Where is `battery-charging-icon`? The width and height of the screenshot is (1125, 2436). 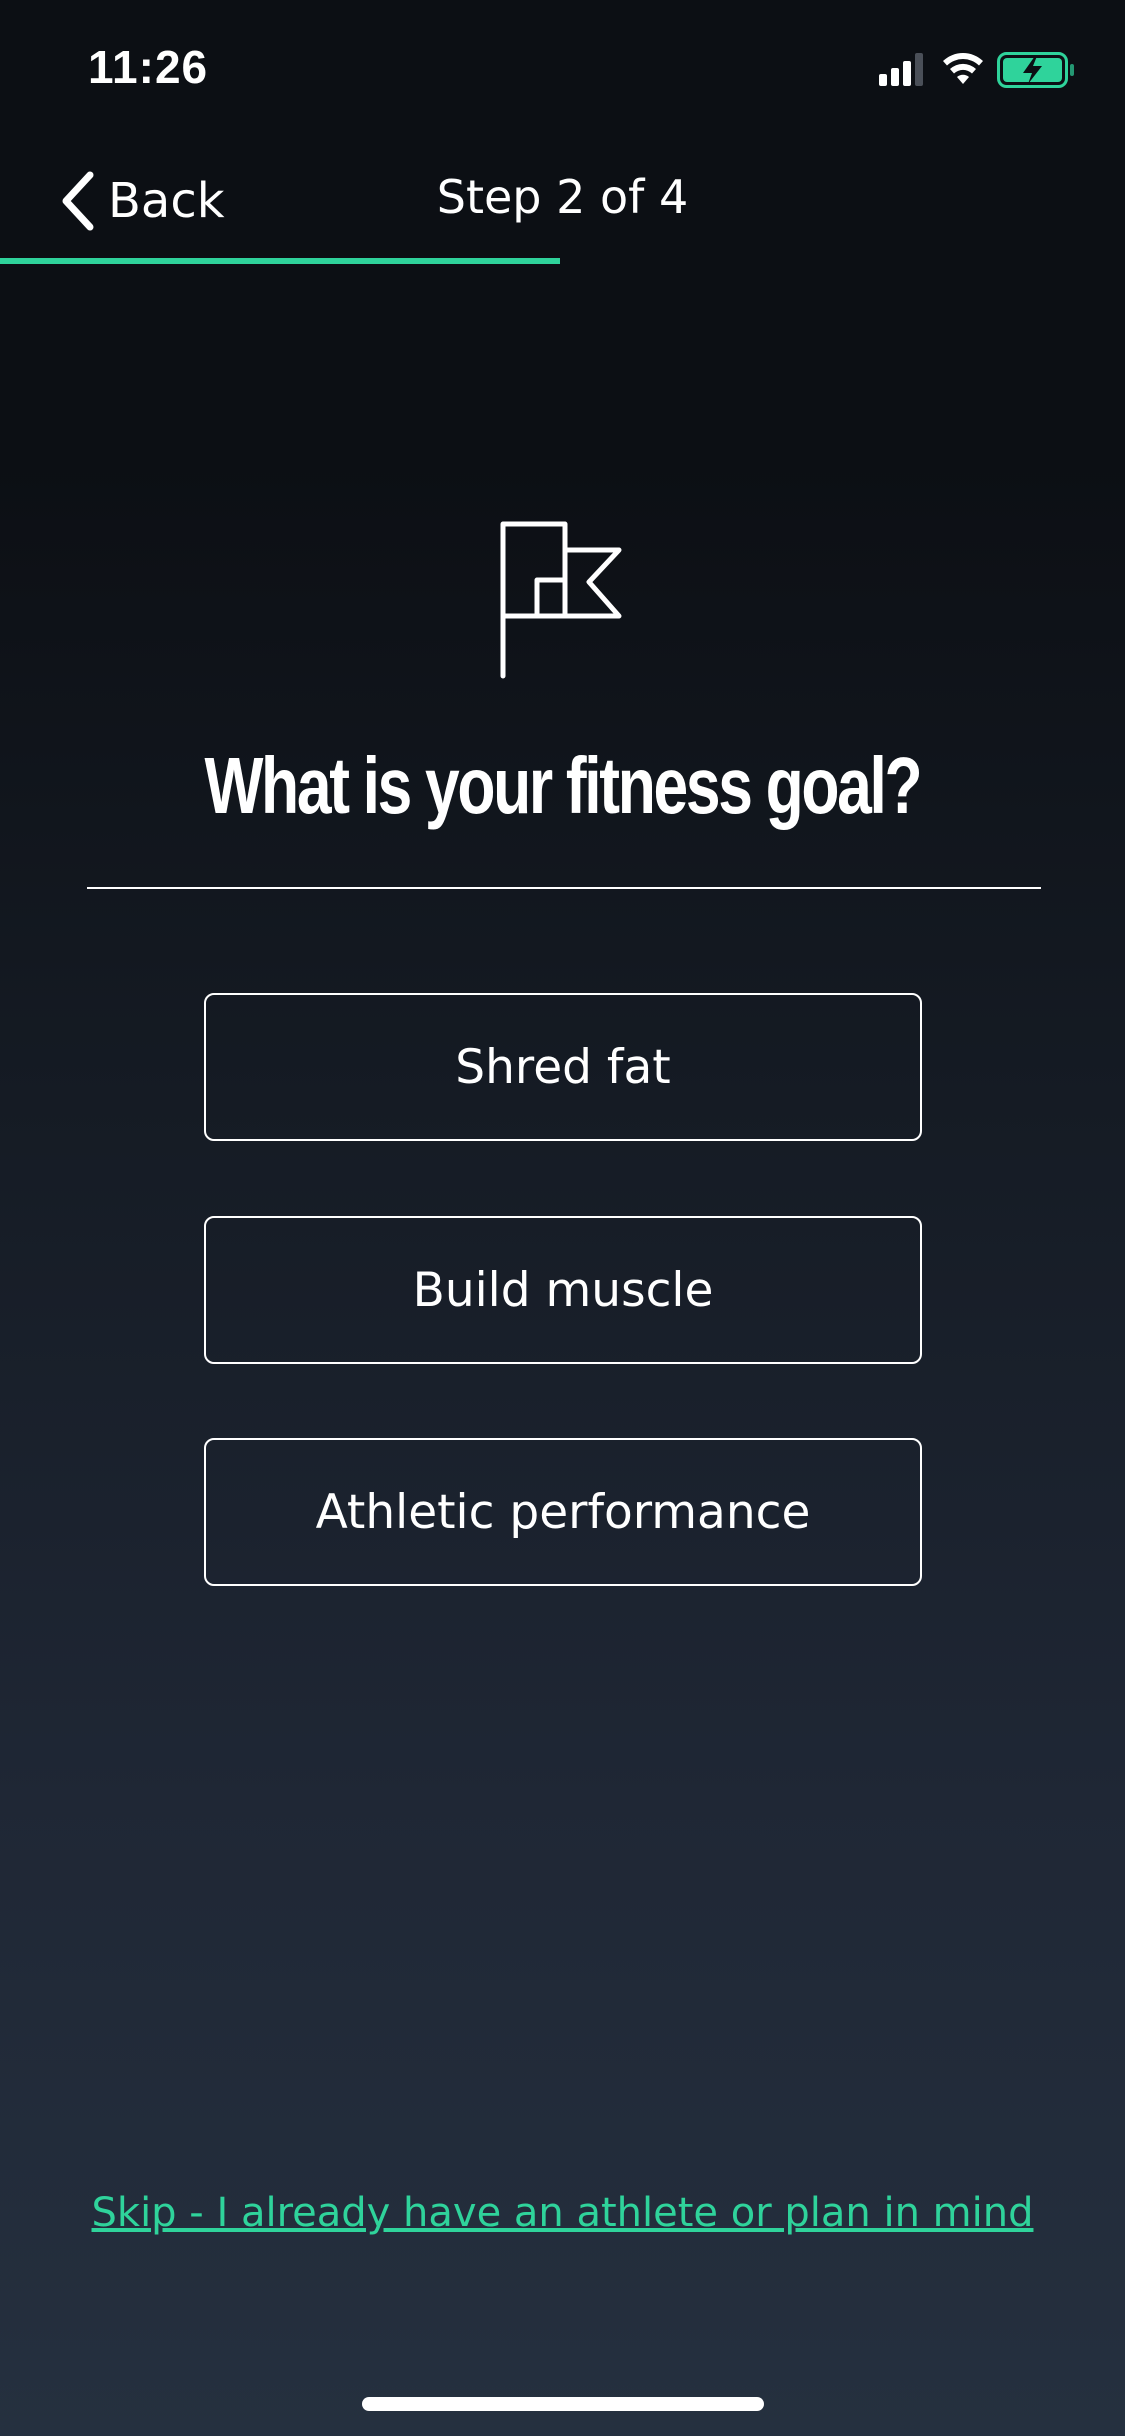
battery-charging-icon is located at coordinates (1035, 70).